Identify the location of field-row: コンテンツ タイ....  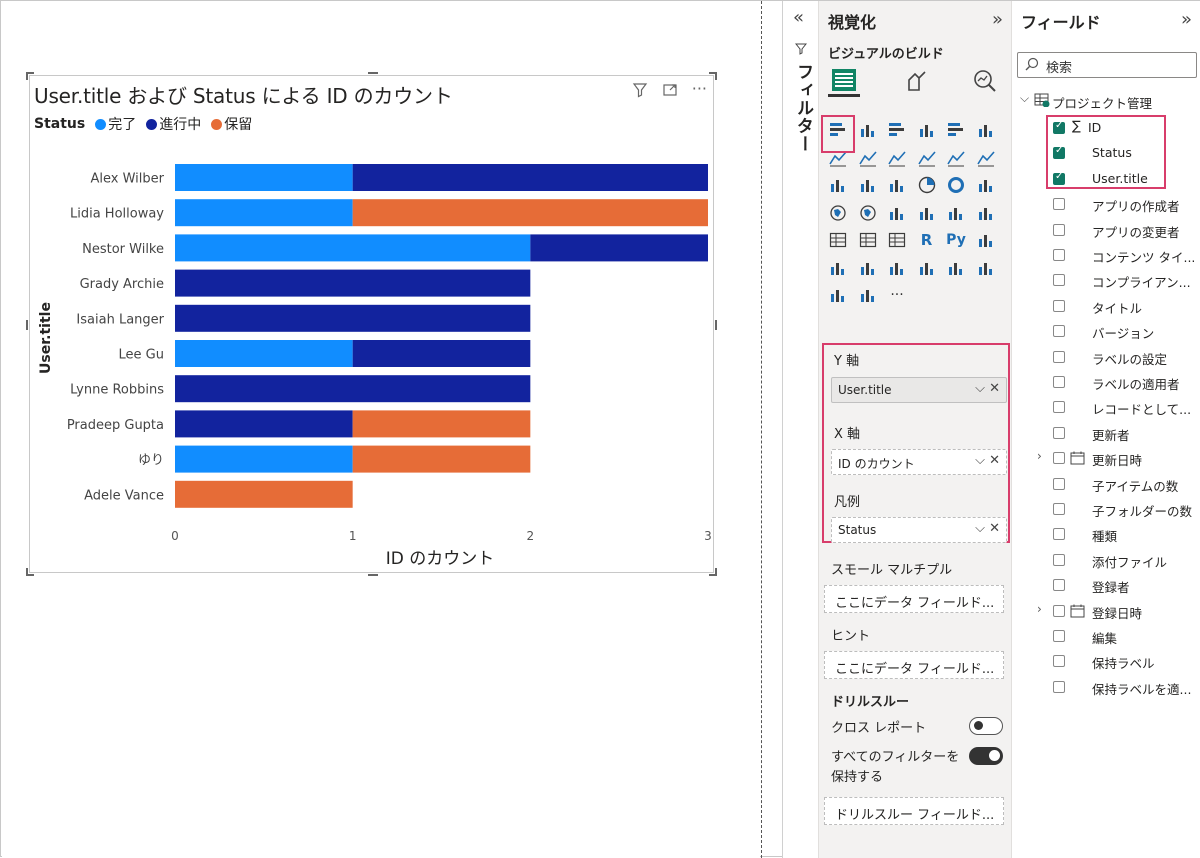
(1106, 255).